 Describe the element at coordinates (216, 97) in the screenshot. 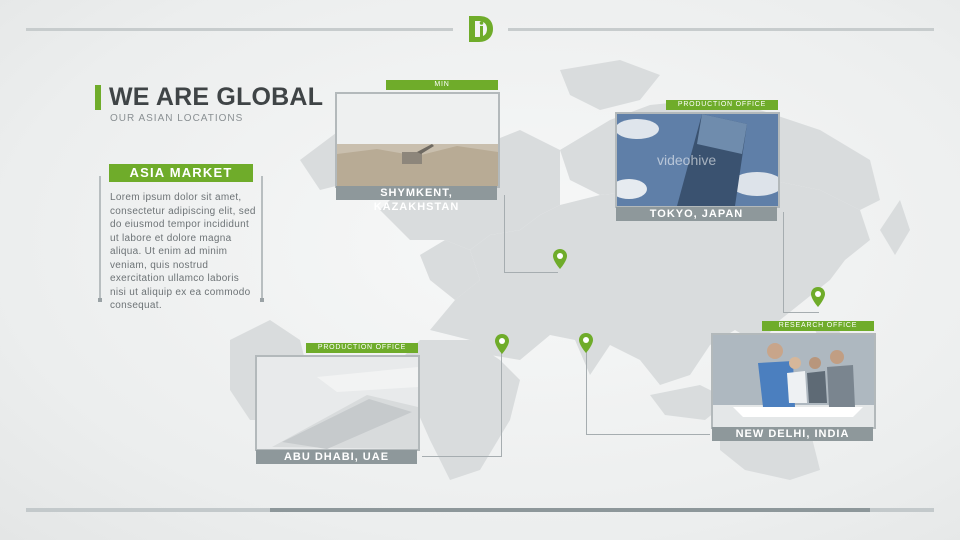

I see `page-title: WE ARE GLOBAL` at that location.